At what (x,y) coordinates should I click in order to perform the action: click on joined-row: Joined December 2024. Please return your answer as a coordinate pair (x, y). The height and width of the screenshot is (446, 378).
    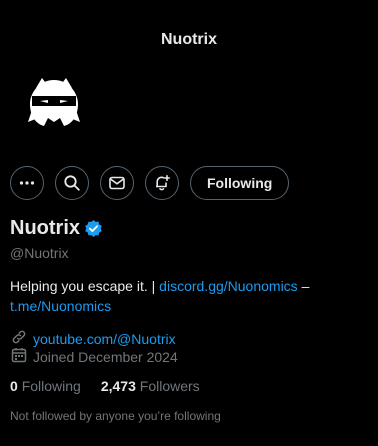
    Looking at the image, I should click on (94, 356).